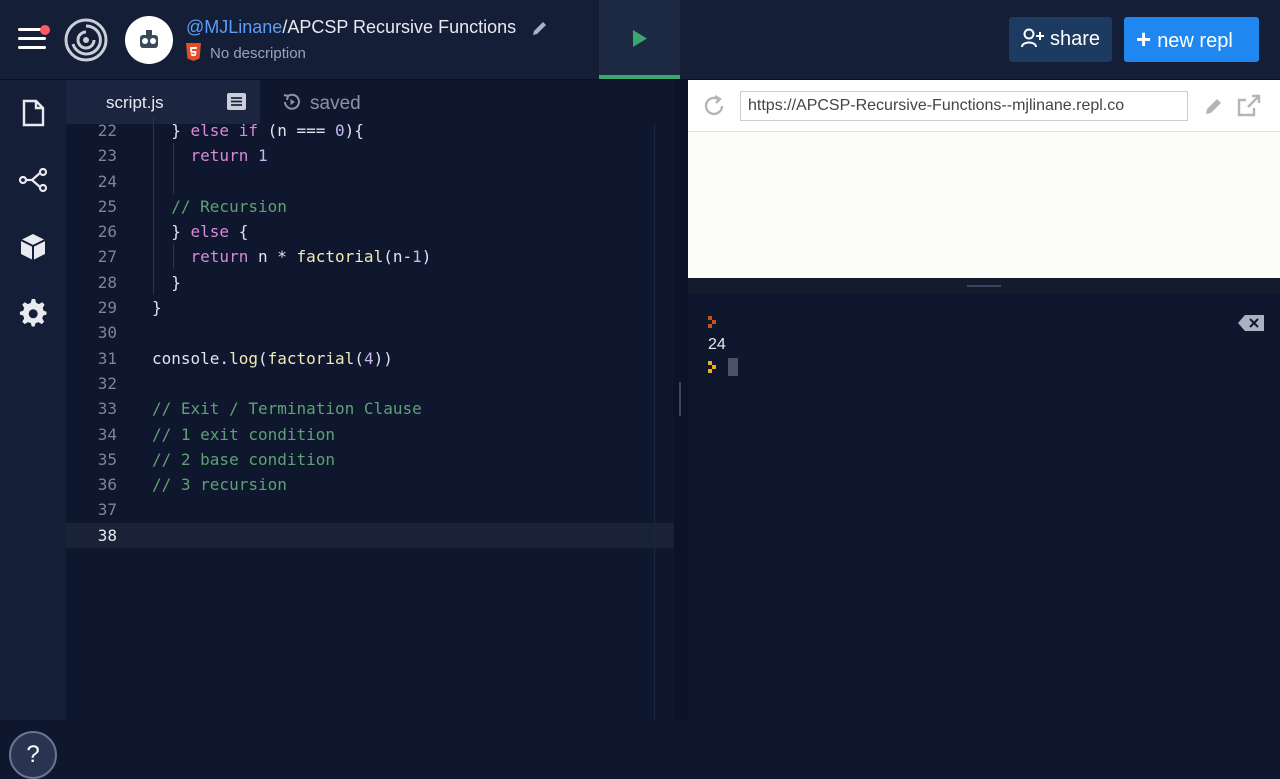 Image resolution: width=1280 pixels, height=779 pixels. What do you see at coordinates (370, 231) in the screenshot?
I see `code-line: 26 } else {` at bounding box center [370, 231].